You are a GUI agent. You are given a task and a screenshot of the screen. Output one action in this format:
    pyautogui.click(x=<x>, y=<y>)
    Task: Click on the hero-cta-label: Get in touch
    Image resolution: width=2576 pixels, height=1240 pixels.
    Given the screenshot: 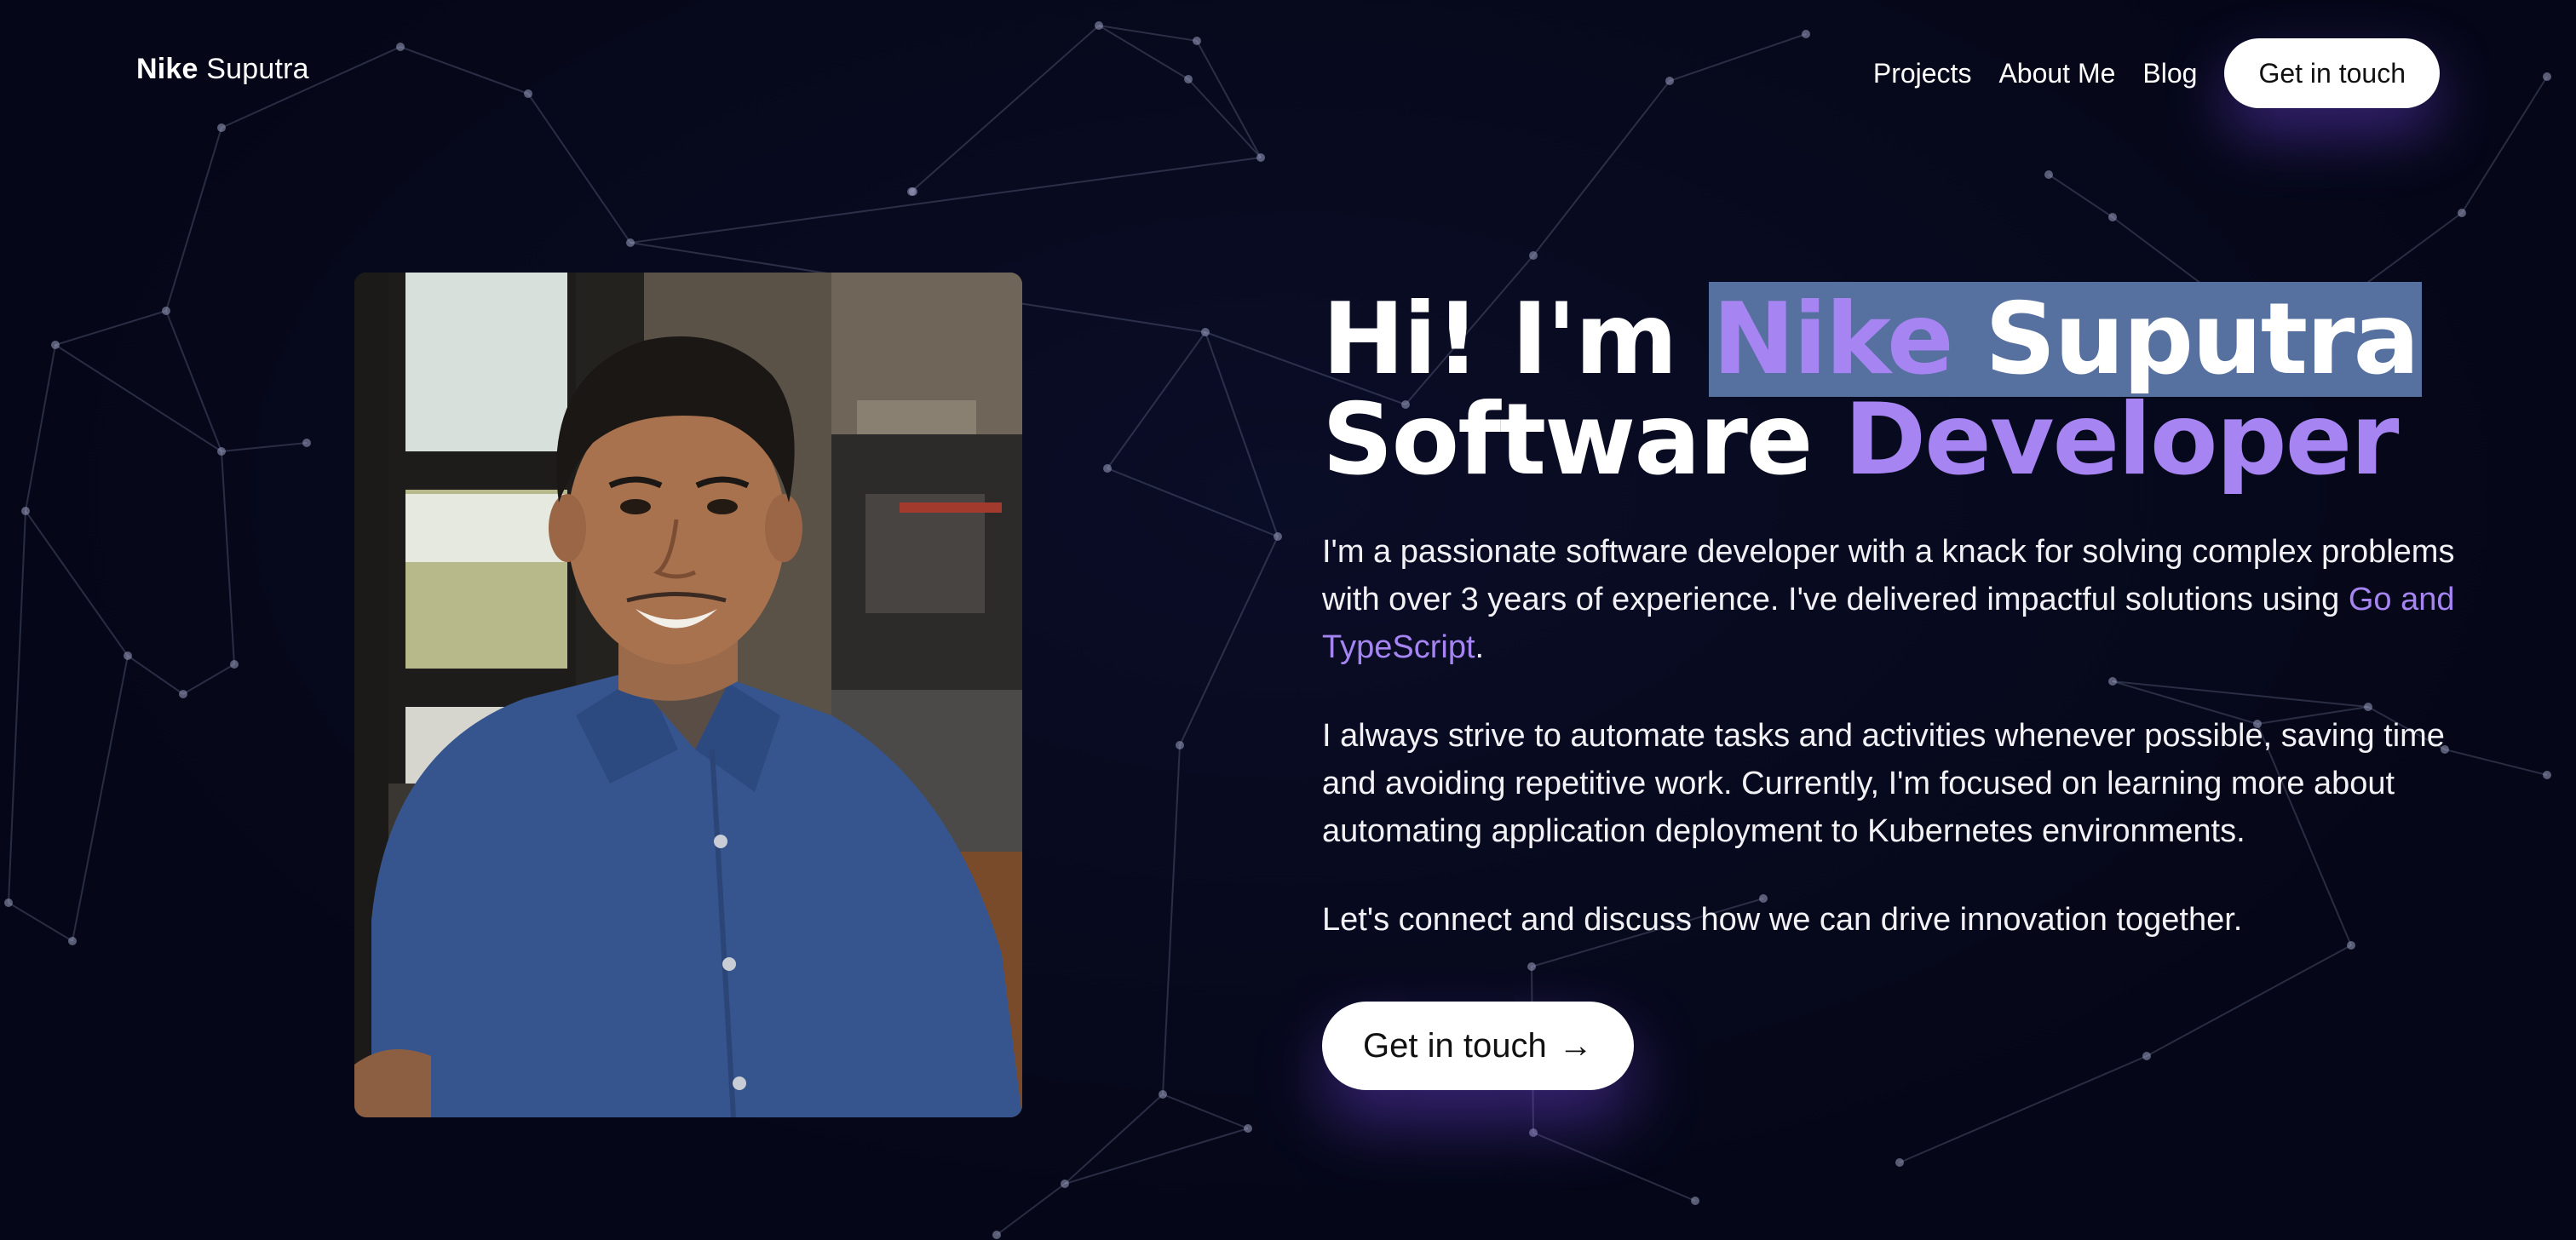 What is the action you would take?
    pyautogui.click(x=1455, y=1045)
    